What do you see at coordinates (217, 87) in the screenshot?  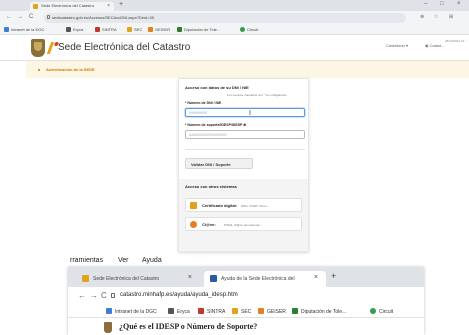 I see `form-title: Acceso con datos de su DNI / NIE` at bounding box center [217, 87].